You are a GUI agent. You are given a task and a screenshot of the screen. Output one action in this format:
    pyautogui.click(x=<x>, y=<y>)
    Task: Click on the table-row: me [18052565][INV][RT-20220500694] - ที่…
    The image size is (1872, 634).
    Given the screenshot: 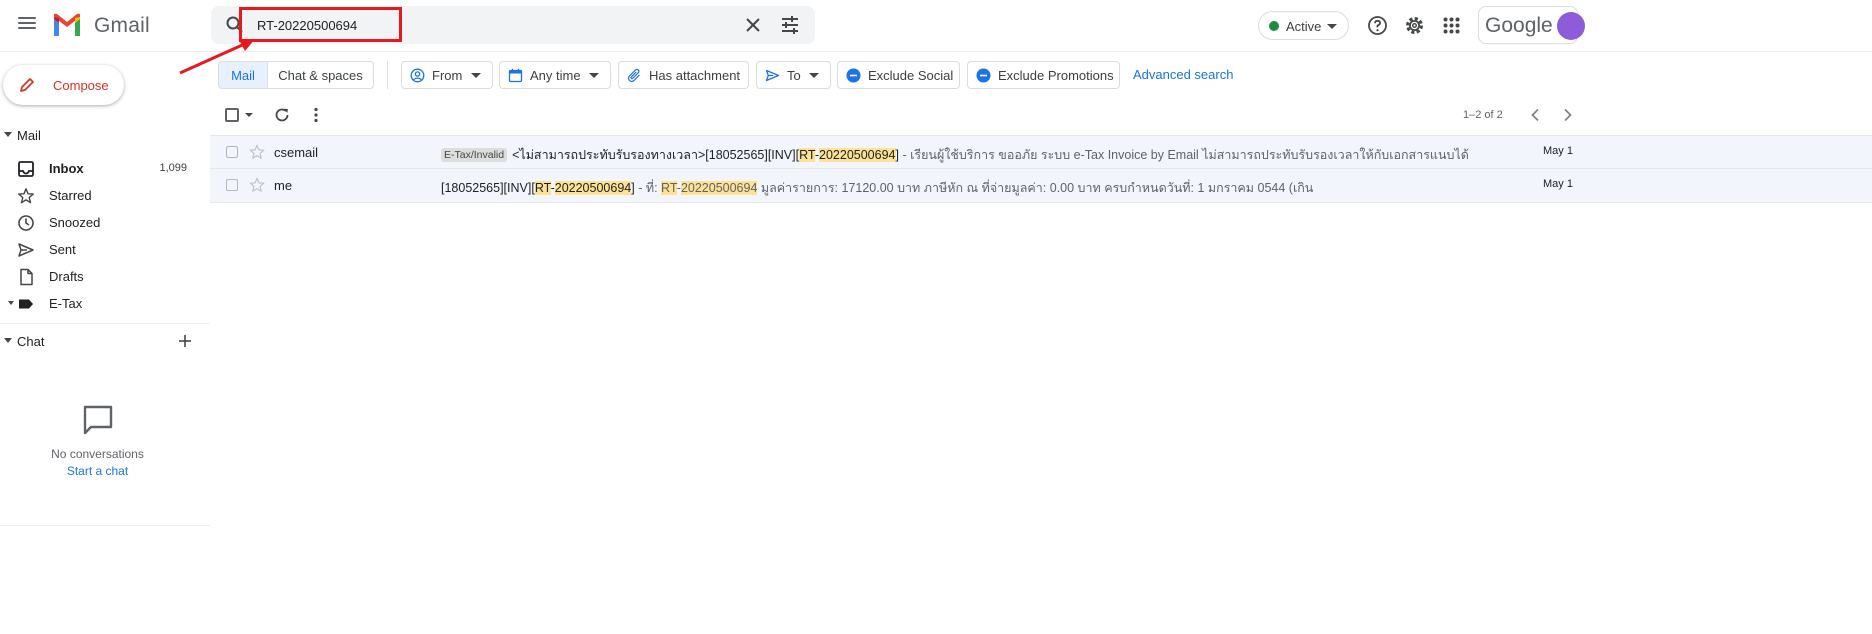 What is the action you would take?
    pyautogui.click(x=1041, y=186)
    